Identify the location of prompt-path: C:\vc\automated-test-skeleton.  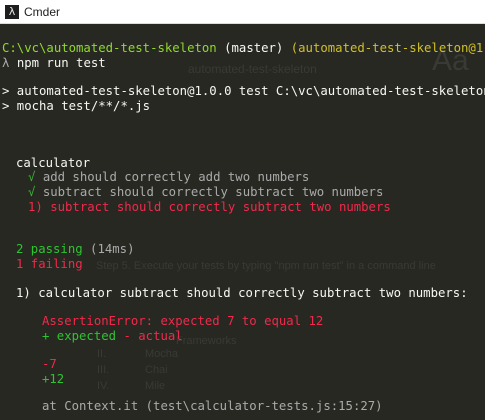
(109, 48).